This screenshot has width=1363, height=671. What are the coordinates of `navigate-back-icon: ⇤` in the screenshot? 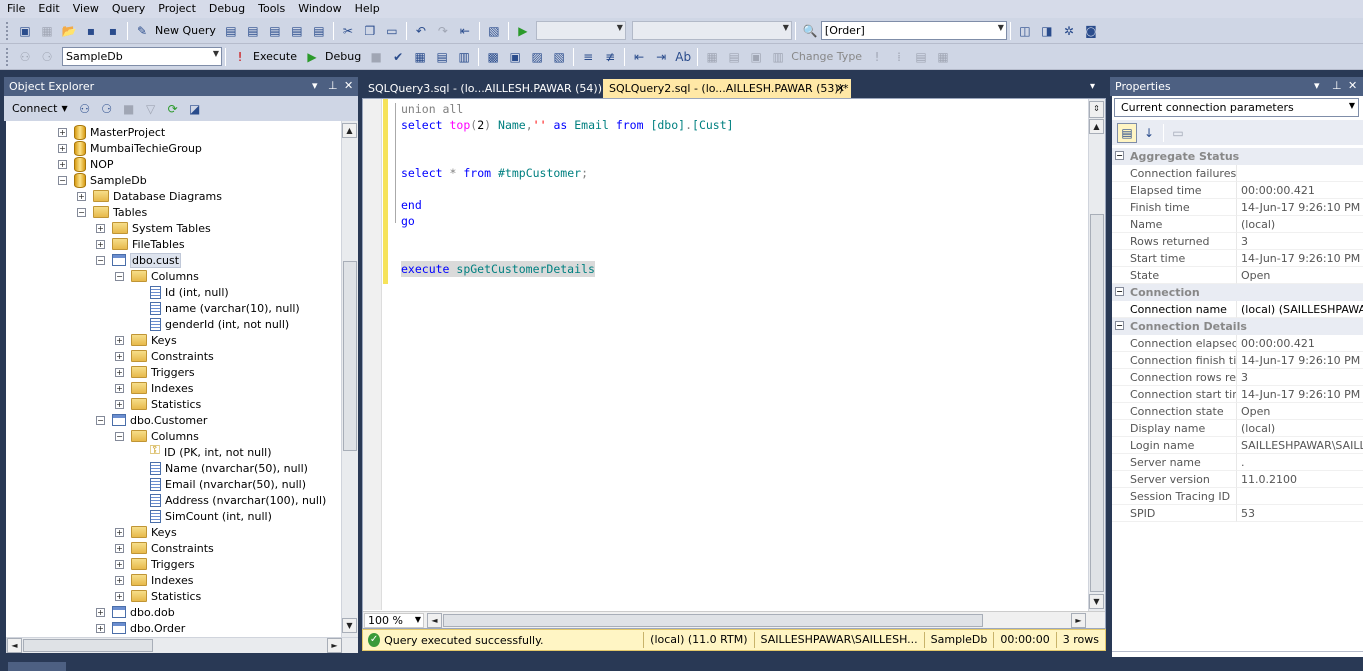 It's located at (465, 31).